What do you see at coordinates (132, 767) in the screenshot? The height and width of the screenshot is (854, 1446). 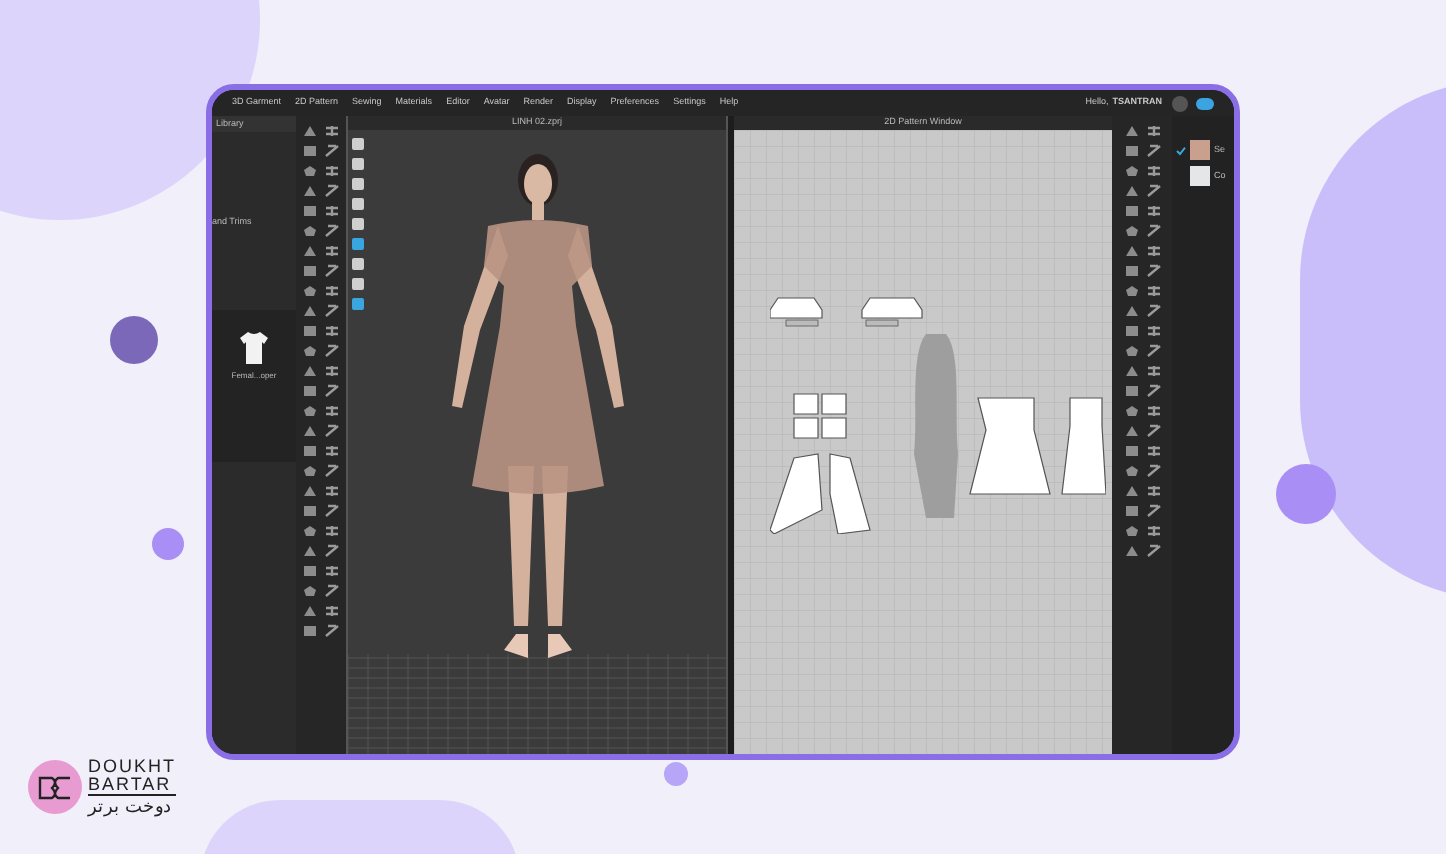 I see `logo-text: DOUKHT` at bounding box center [132, 767].